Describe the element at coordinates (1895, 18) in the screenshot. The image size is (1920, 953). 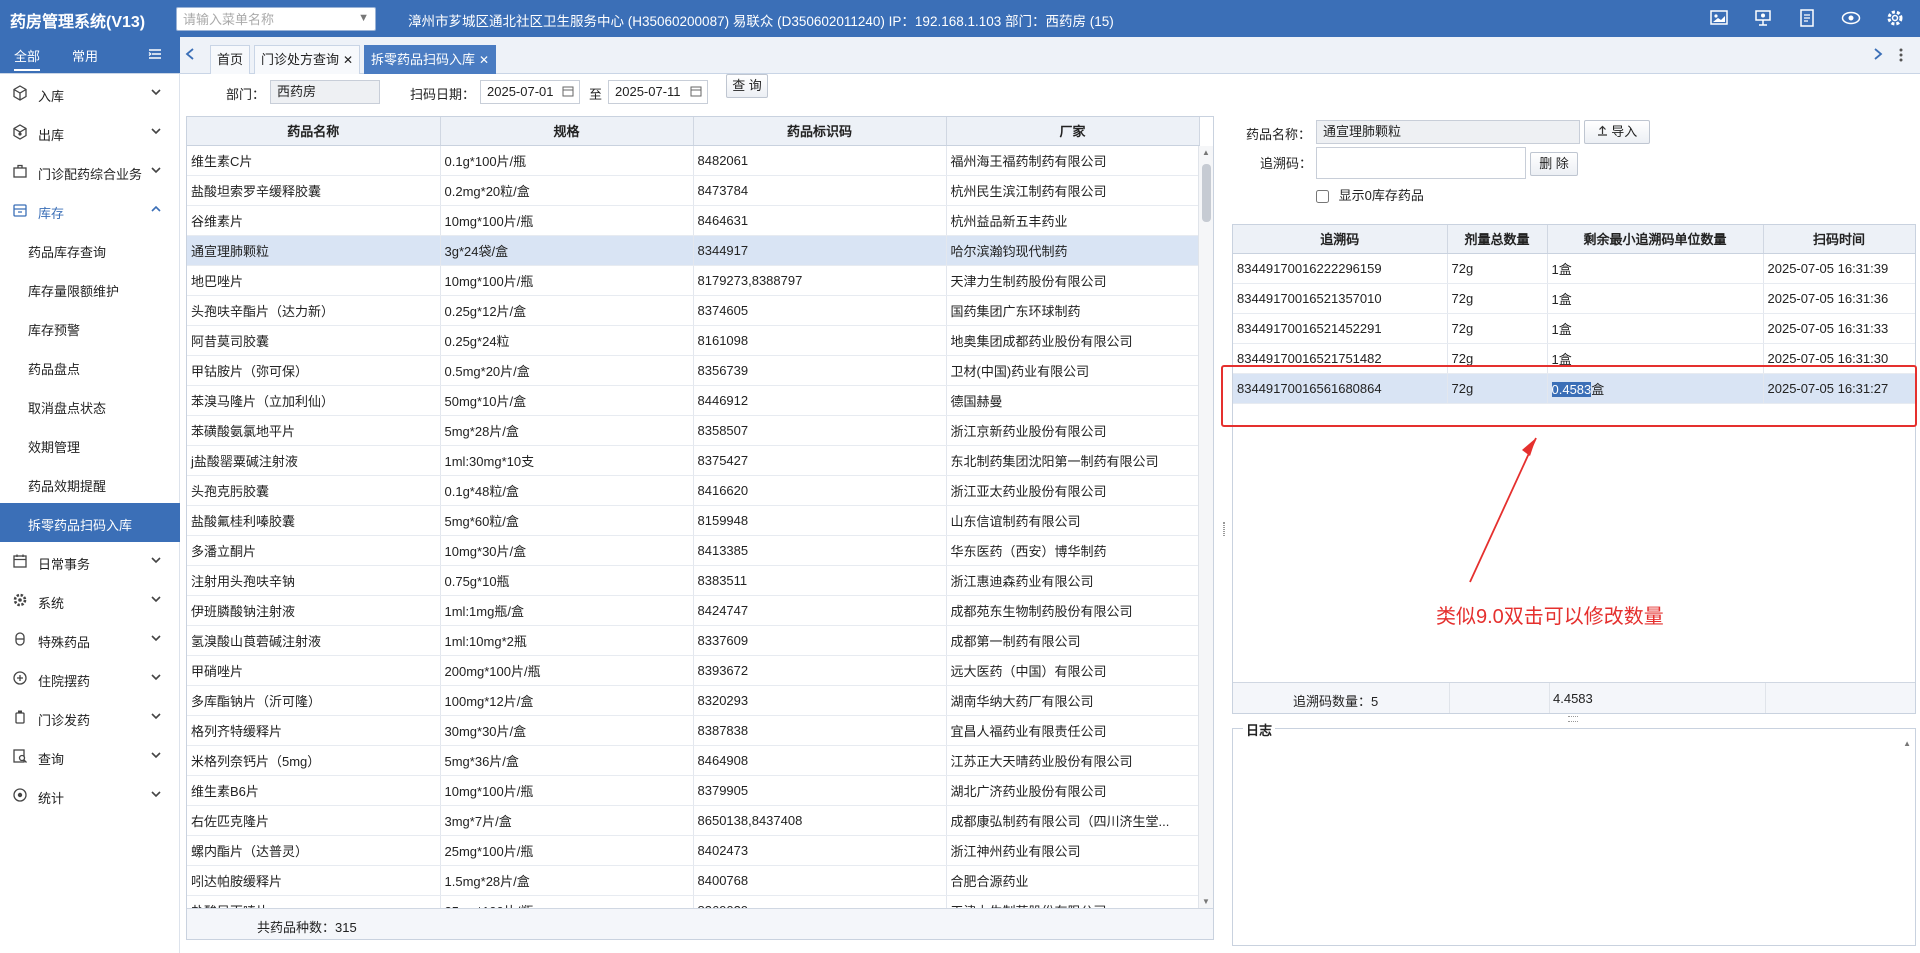
I see `settings-icon` at that location.